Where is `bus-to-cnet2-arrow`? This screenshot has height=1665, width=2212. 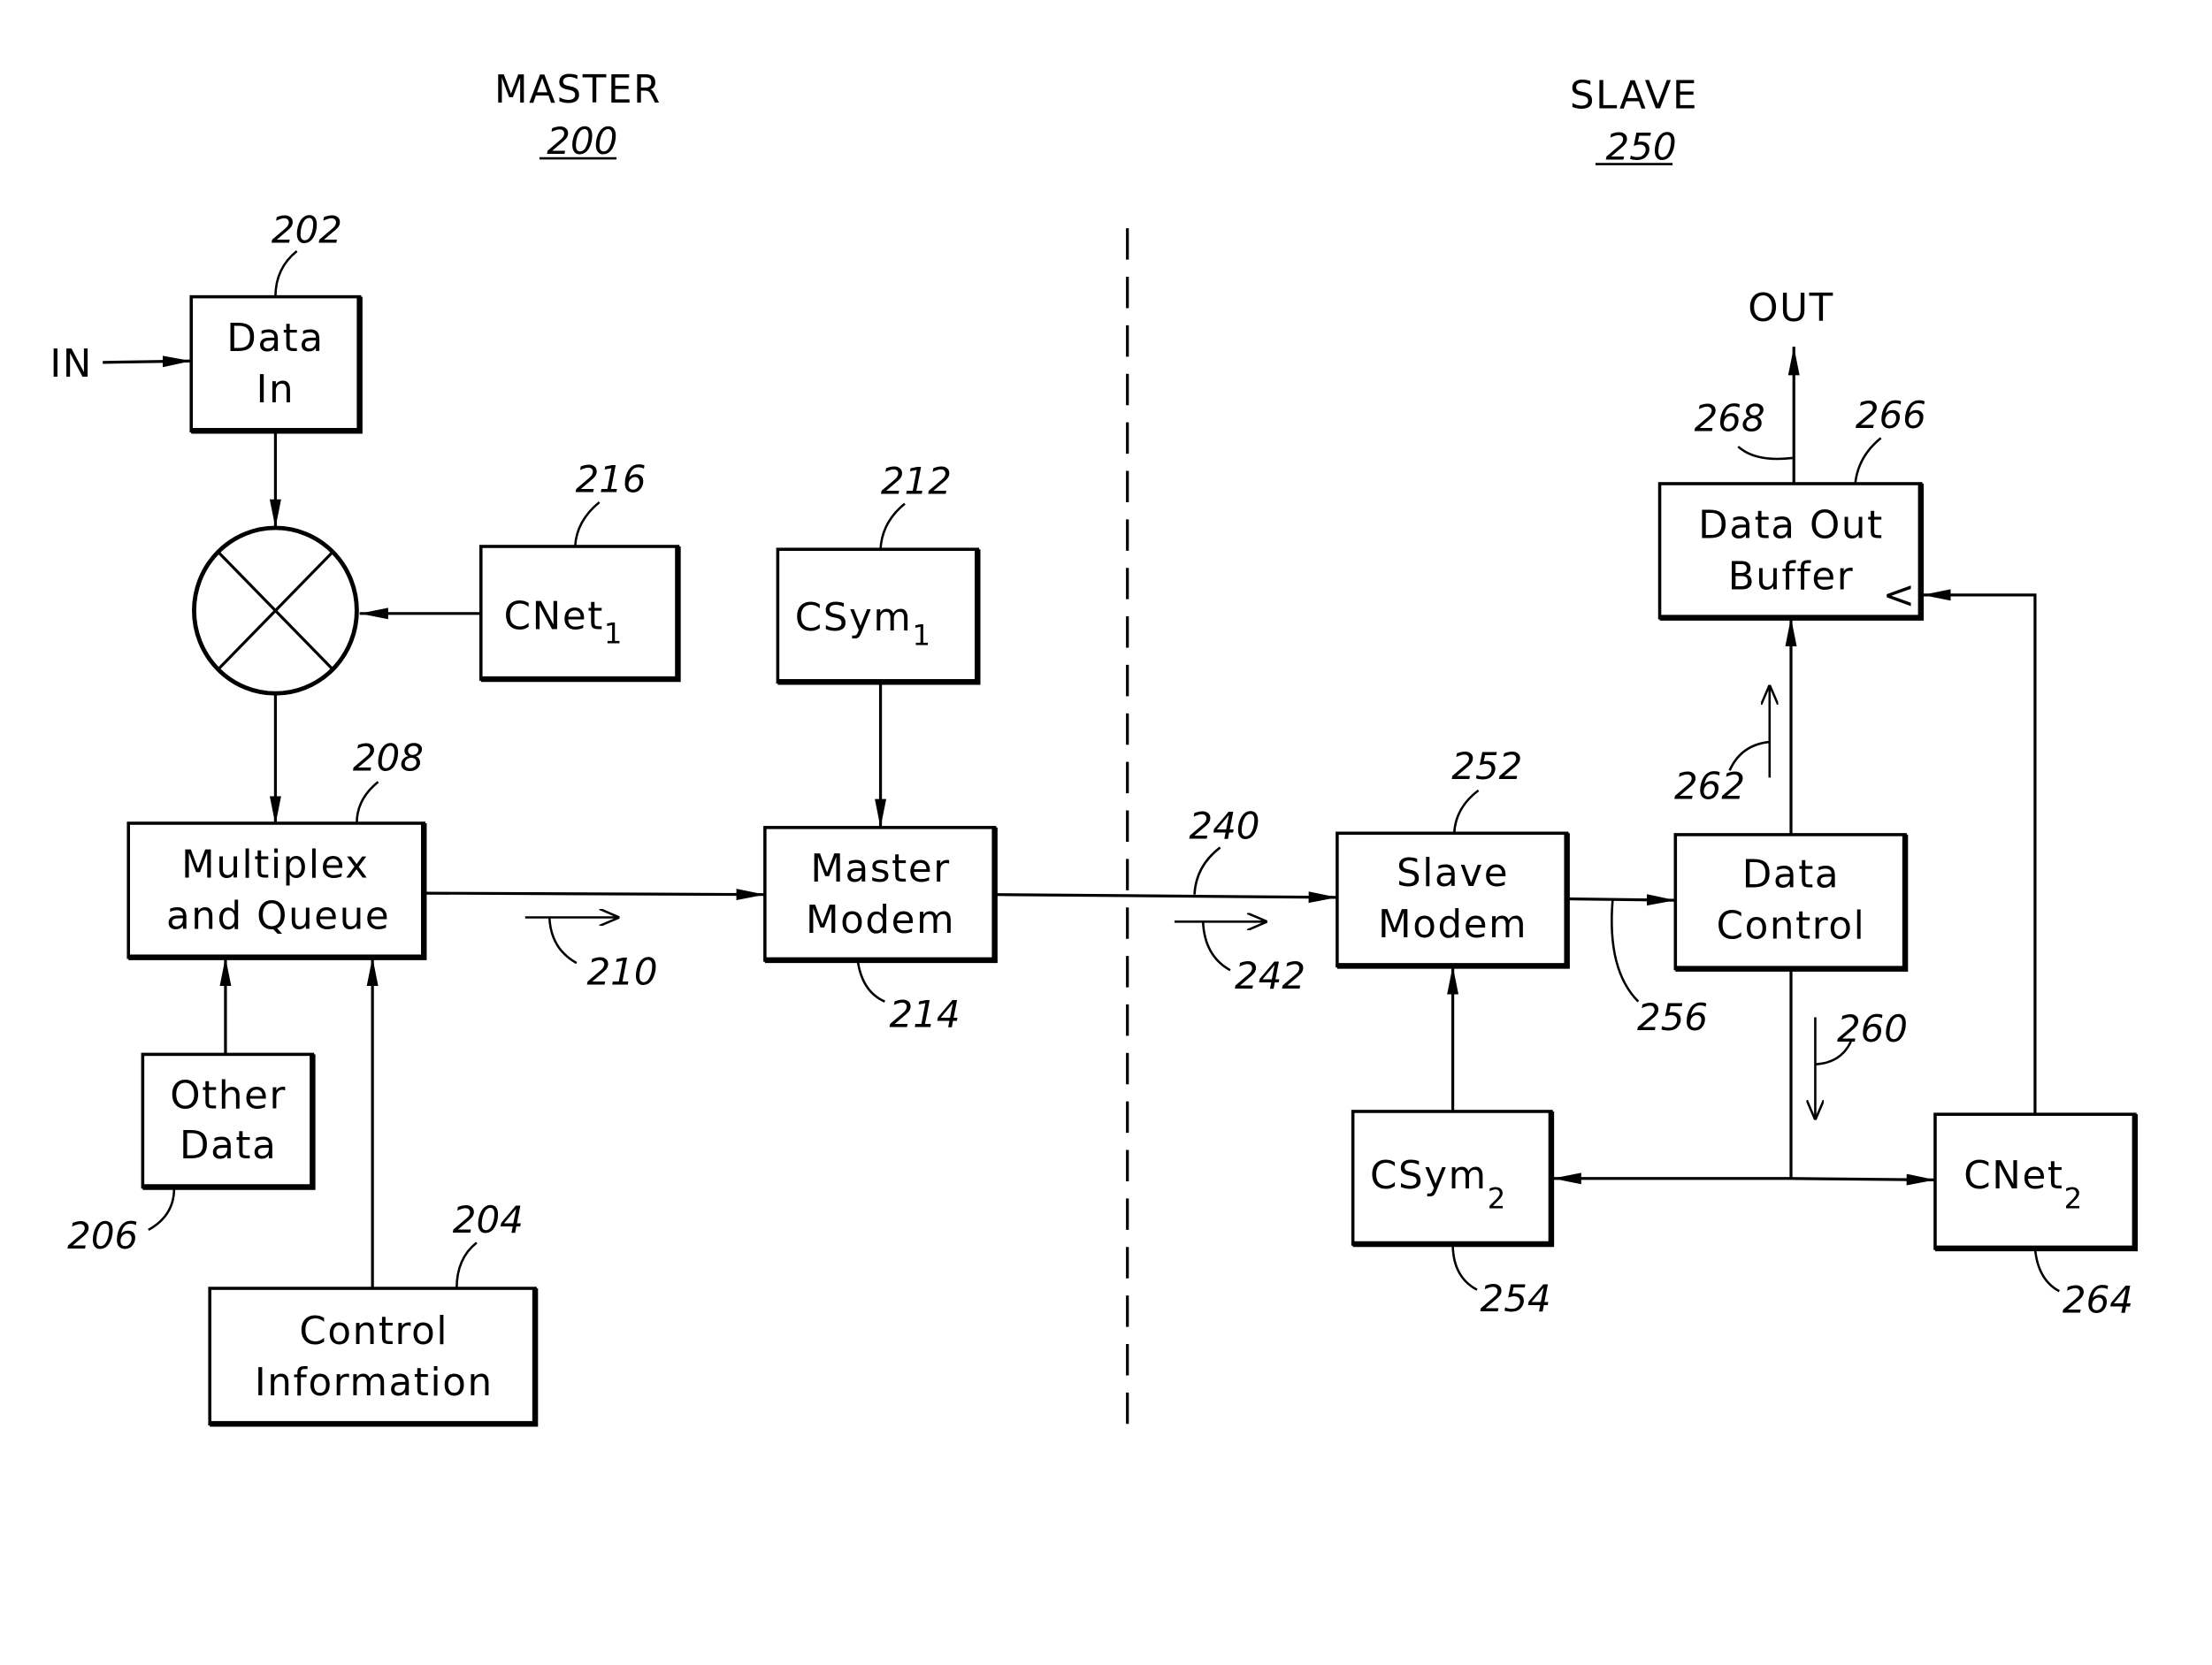
bus-to-cnet2-arrow is located at coordinates (1862, 1179).